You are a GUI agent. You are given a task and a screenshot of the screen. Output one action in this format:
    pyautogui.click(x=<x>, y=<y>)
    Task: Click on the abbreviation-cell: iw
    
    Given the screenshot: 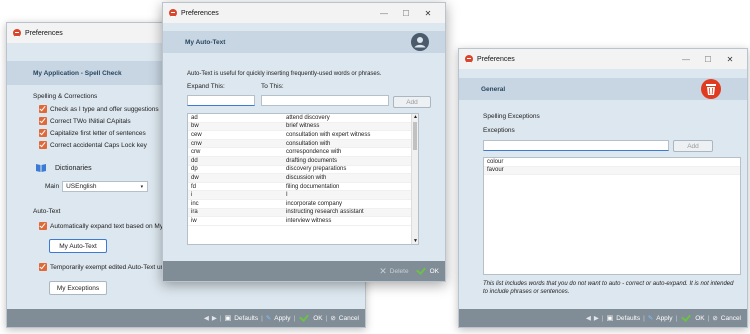 What is the action you would take?
    pyautogui.click(x=194, y=220)
    